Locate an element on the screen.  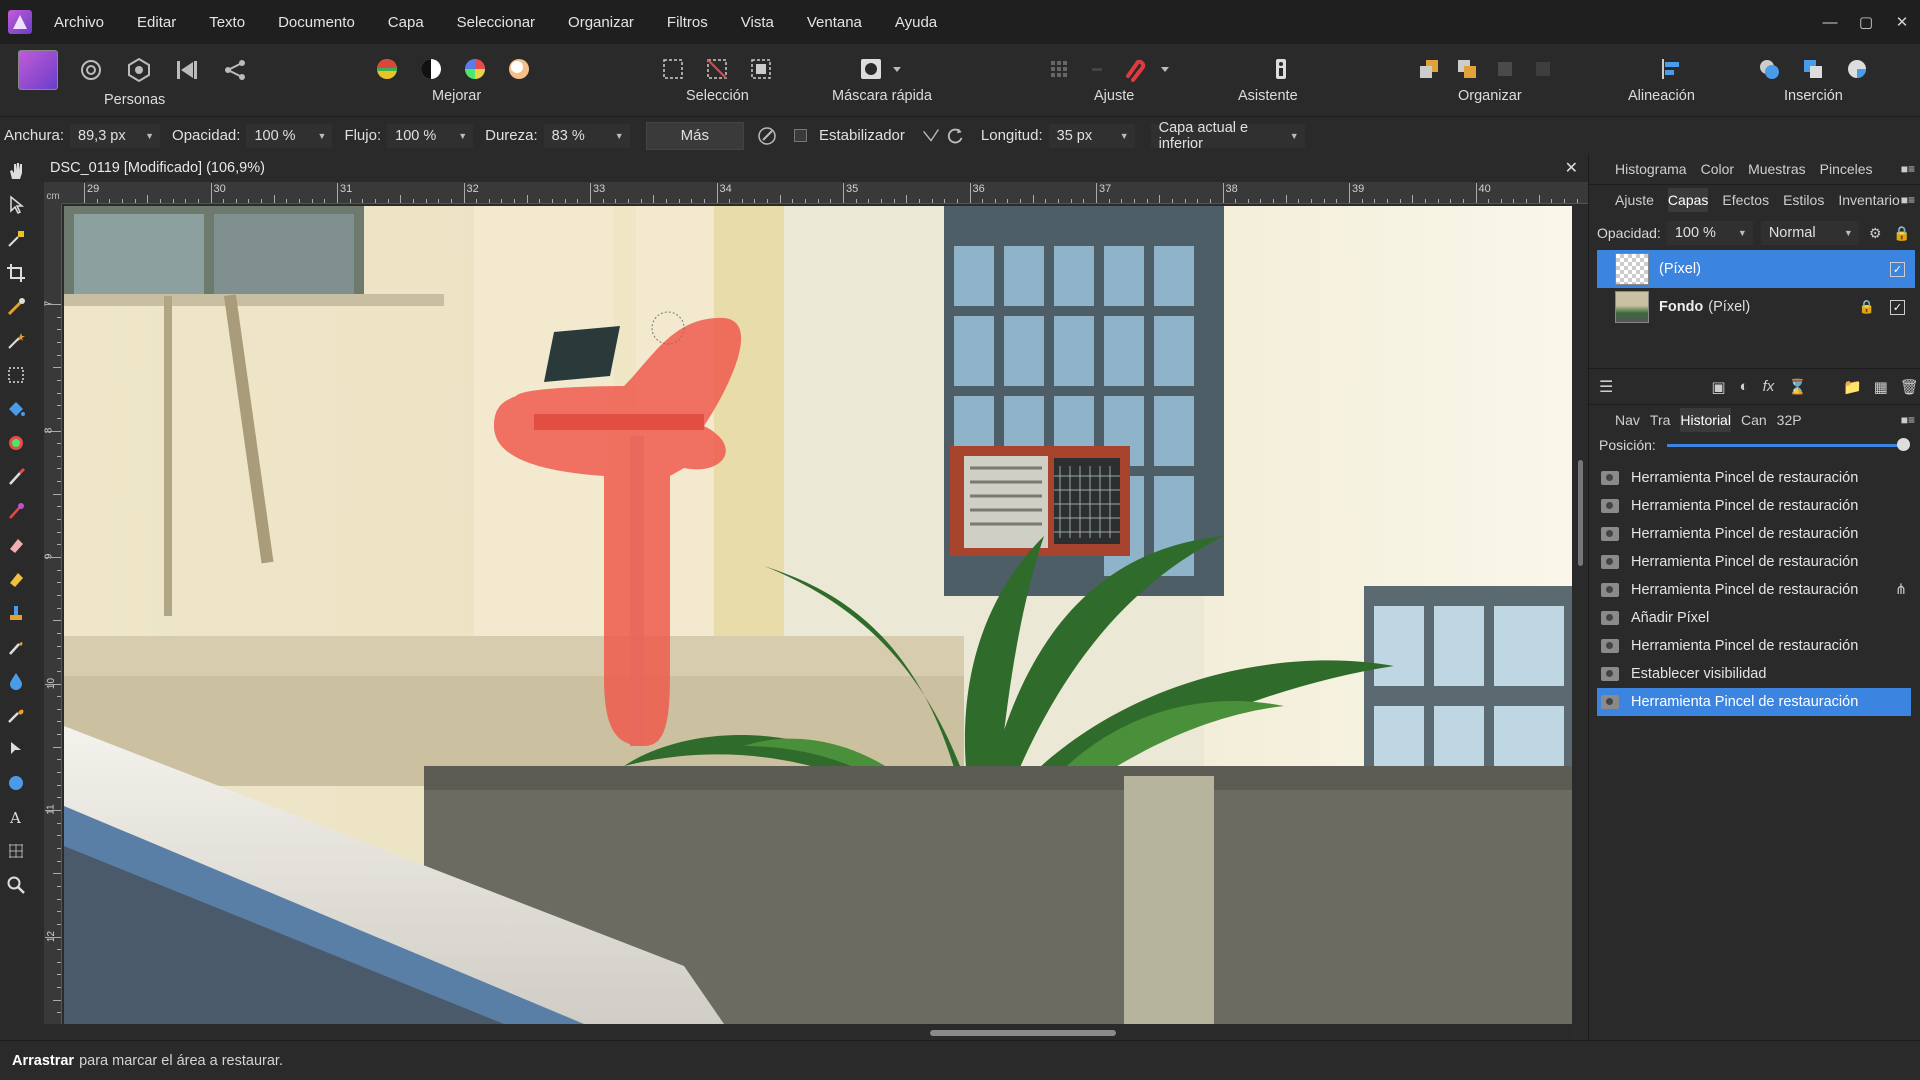
add-pixel-layer-icon: ▦ is located at coordinates (1881, 387).